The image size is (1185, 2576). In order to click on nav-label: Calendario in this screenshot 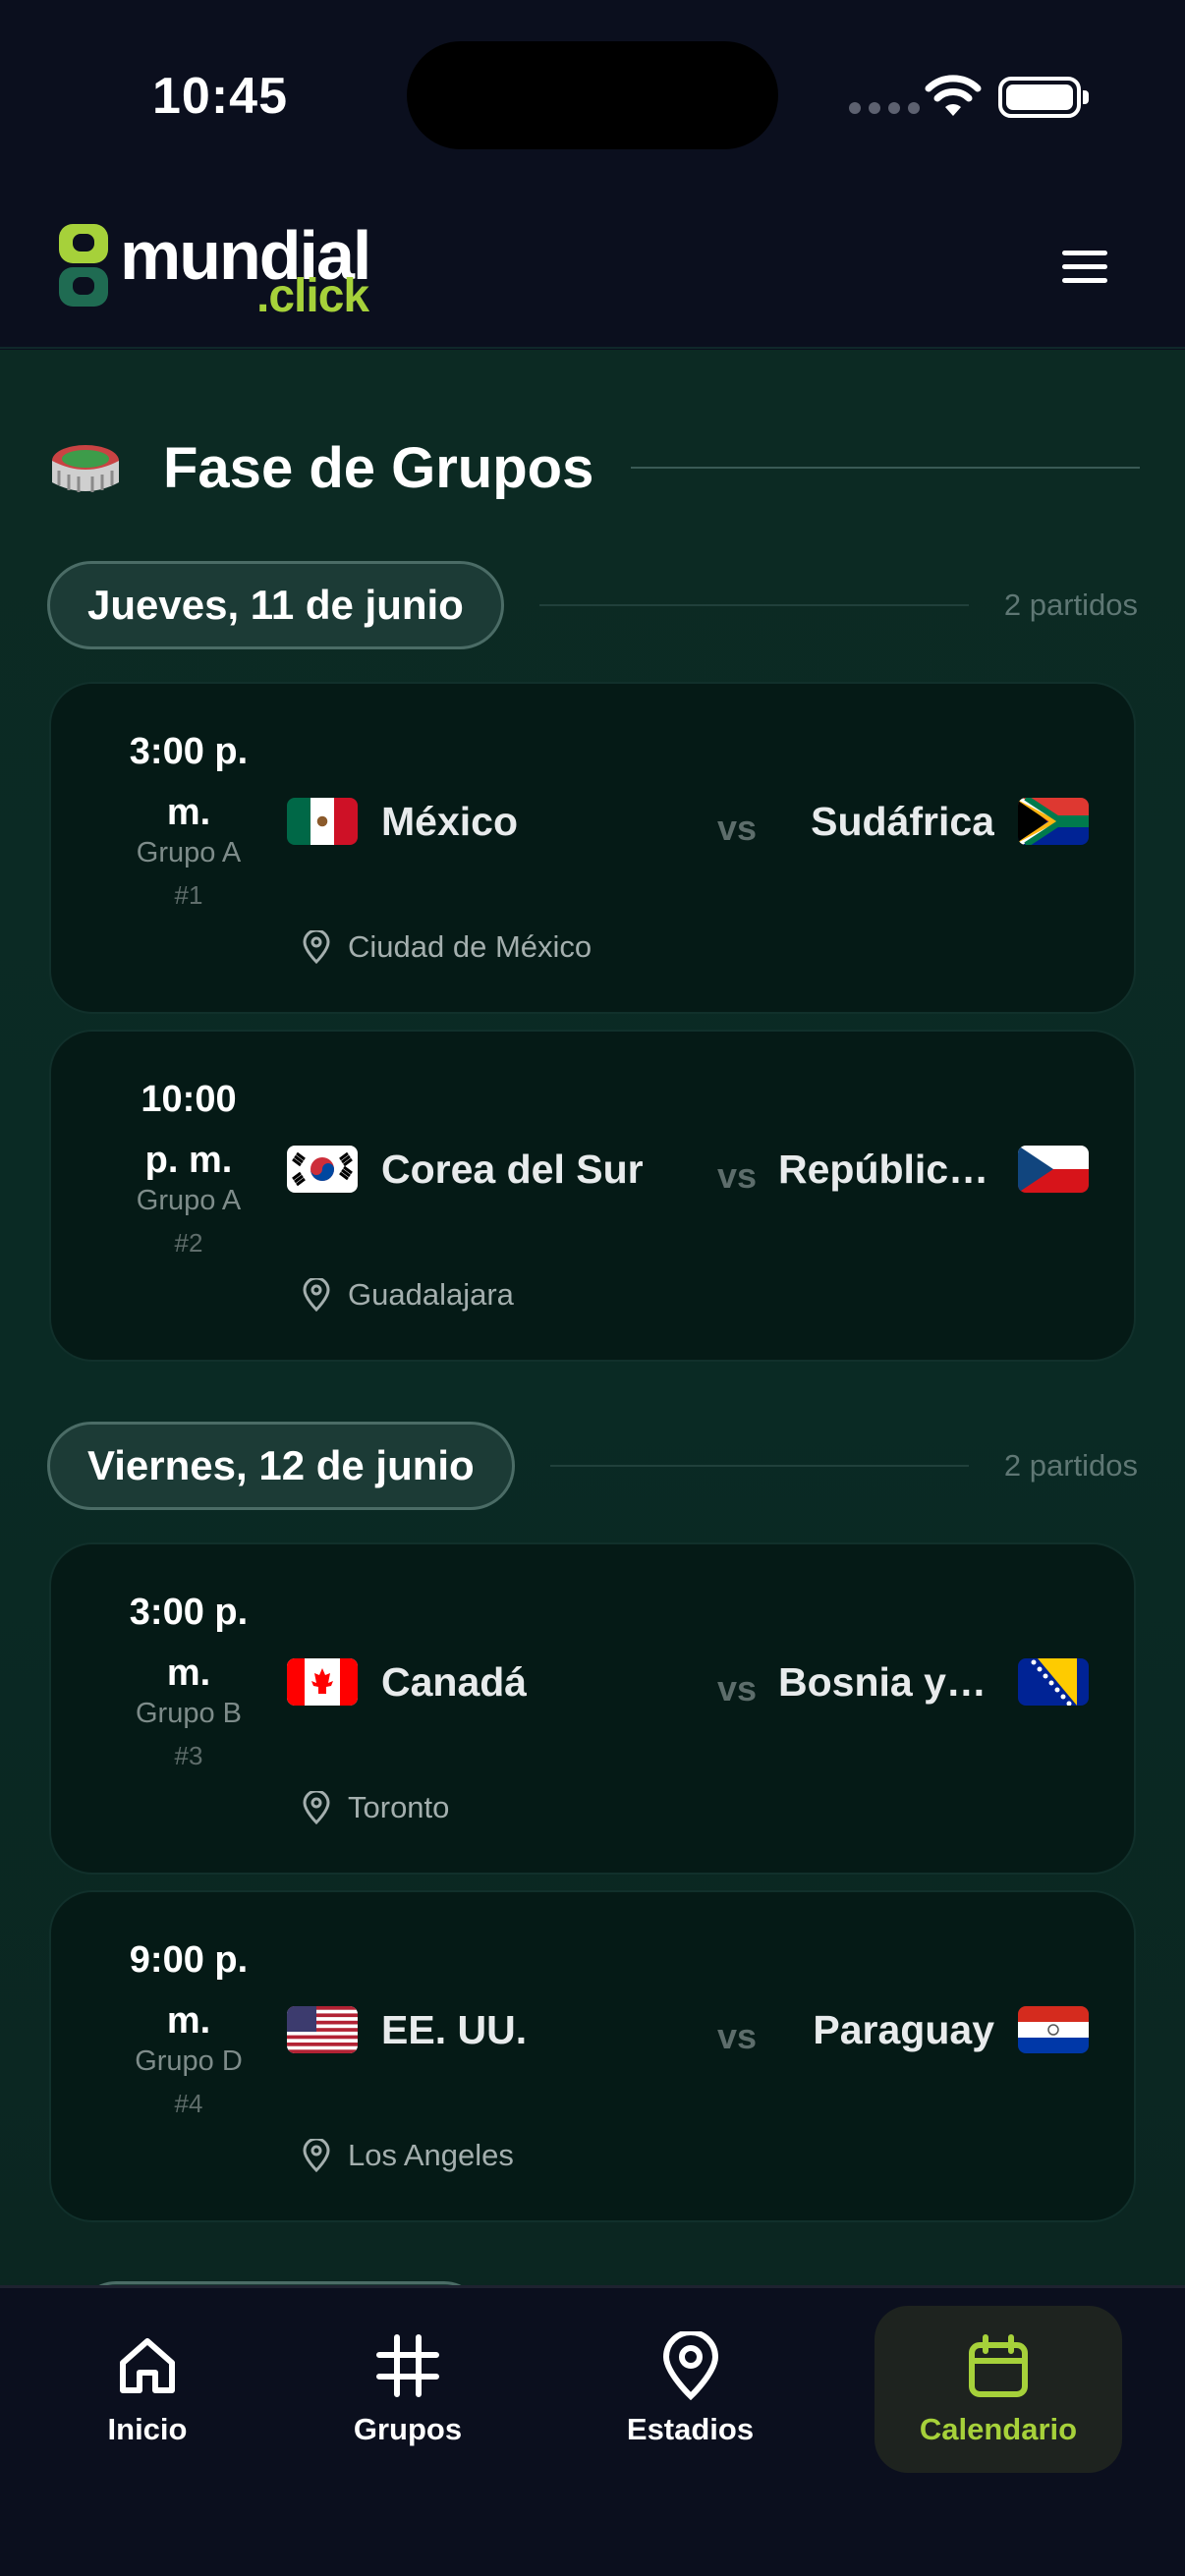, I will do `click(999, 2429)`.